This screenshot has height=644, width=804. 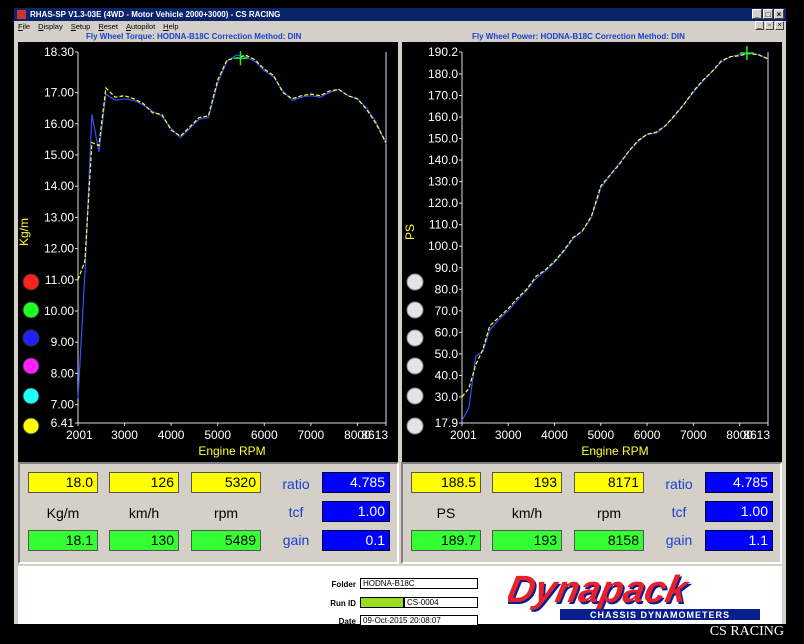 I want to click on gain-value: 1.1, so click(x=739, y=540).